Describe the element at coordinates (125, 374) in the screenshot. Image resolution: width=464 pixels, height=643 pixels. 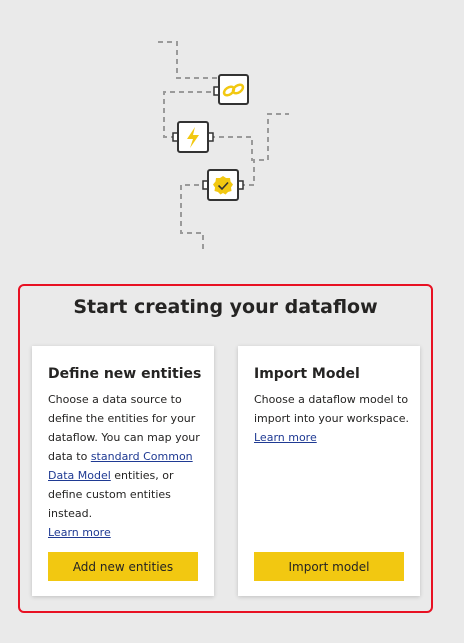
I see `card-title: Define new entities` at that location.